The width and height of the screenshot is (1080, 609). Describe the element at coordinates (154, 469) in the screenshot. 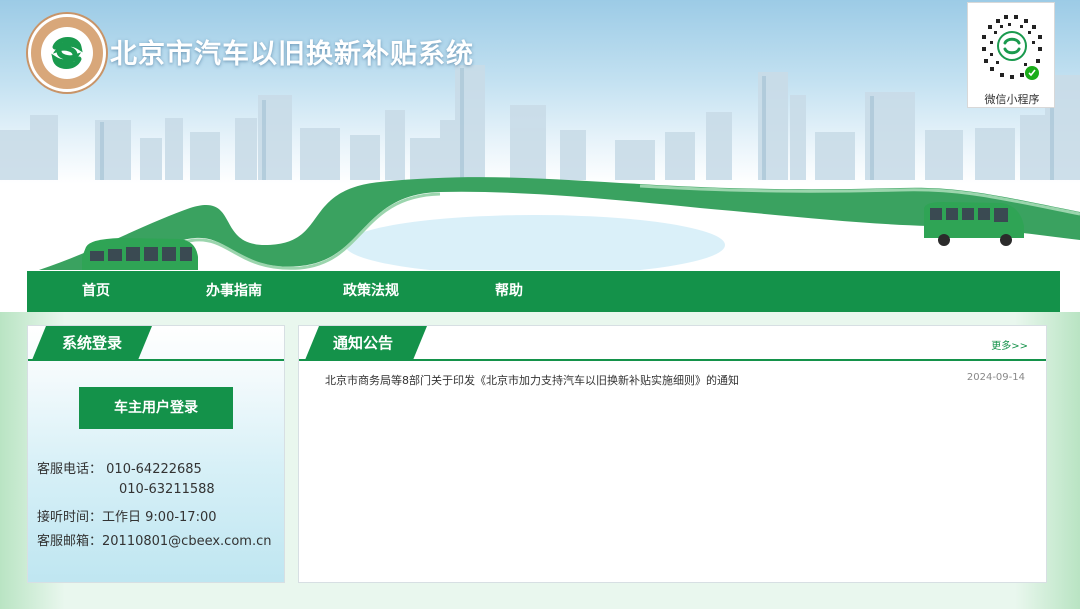

I see `phone-number-1: 010-64222685` at that location.